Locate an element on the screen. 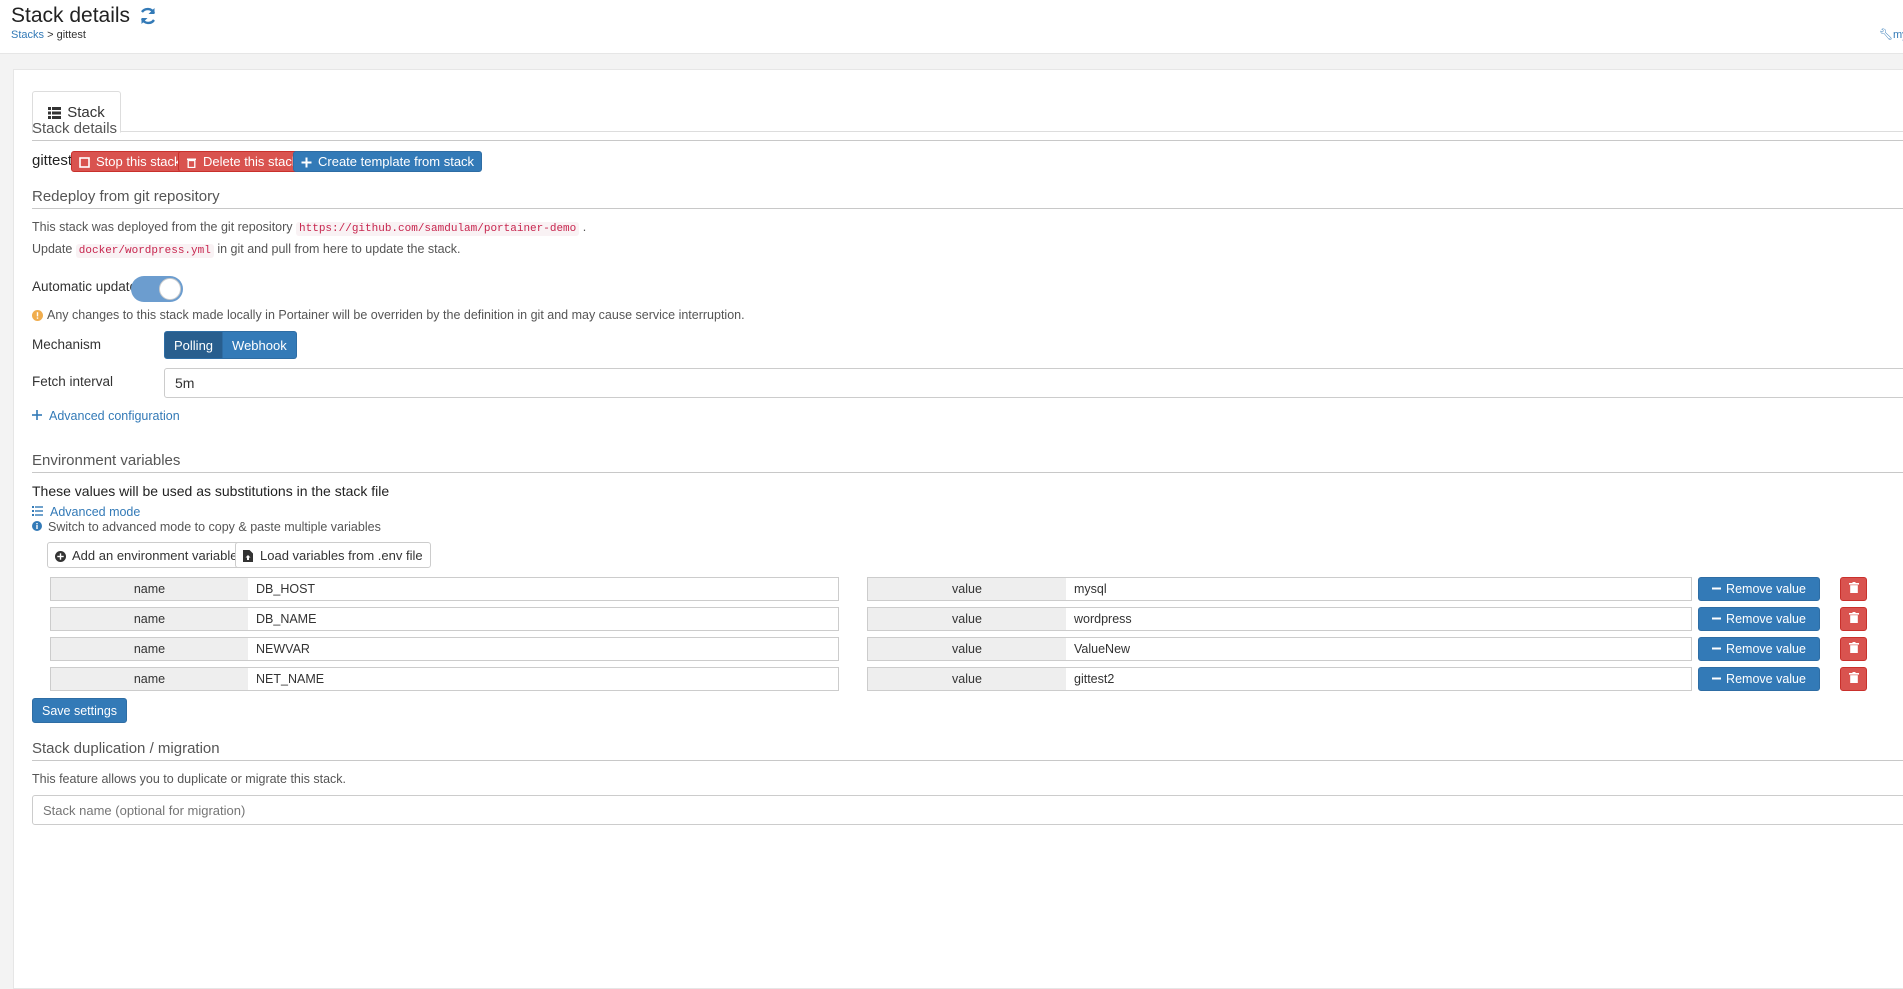 The height and width of the screenshot is (989, 1903). delete-stack-button: Delete this stack is located at coordinates (242, 161).